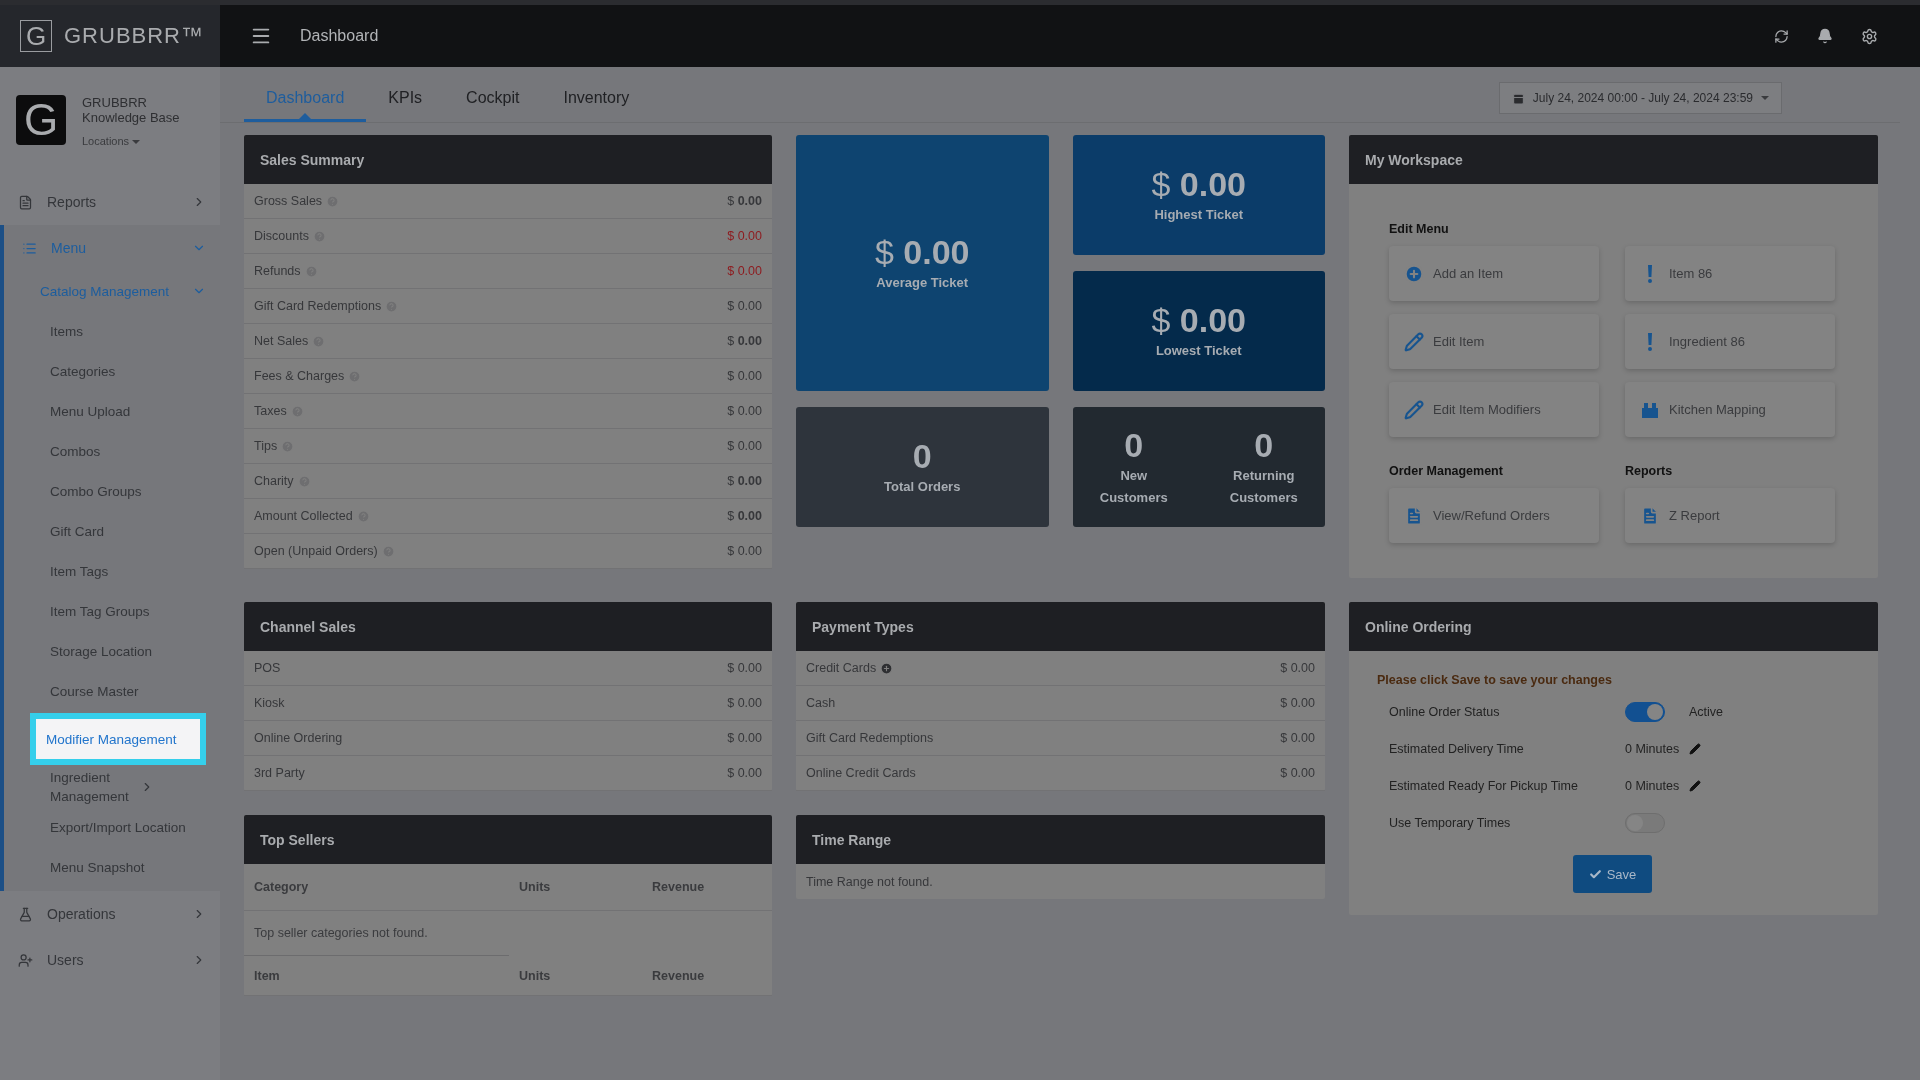  Describe the element at coordinates (128, 827) in the screenshot. I see `sidebar-link: Export/Import Location` at that location.